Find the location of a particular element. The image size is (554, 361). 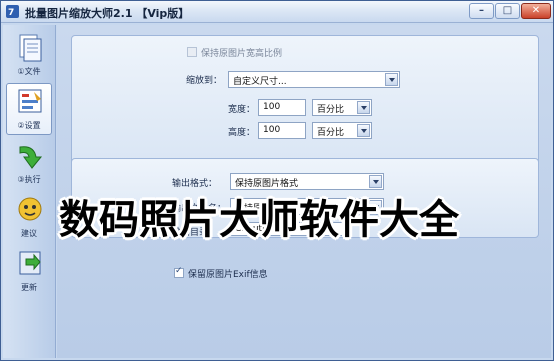

keep-exif-checkbox is located at coordinates (179, 272).